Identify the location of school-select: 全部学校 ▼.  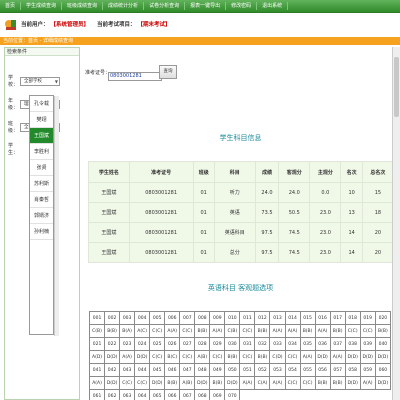
(40, 81).